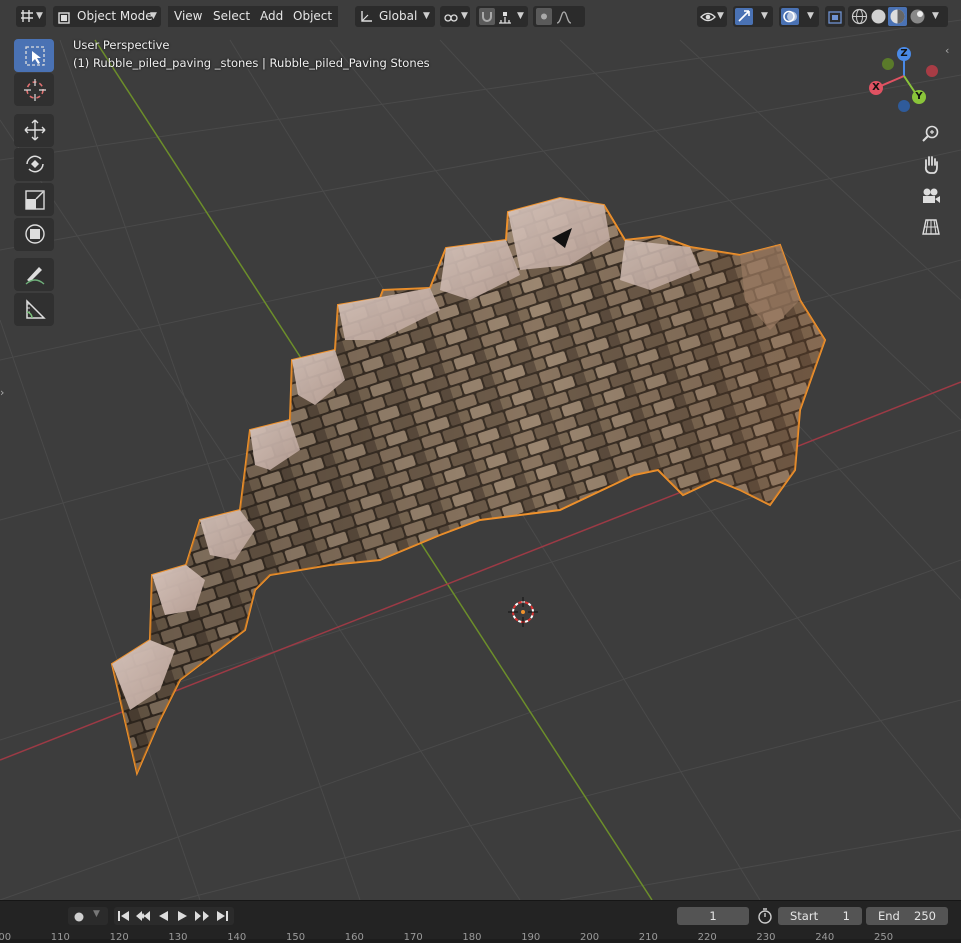 This screenshot has width=961, height=943. I want to click on xray-toggle, so click(835, 16).